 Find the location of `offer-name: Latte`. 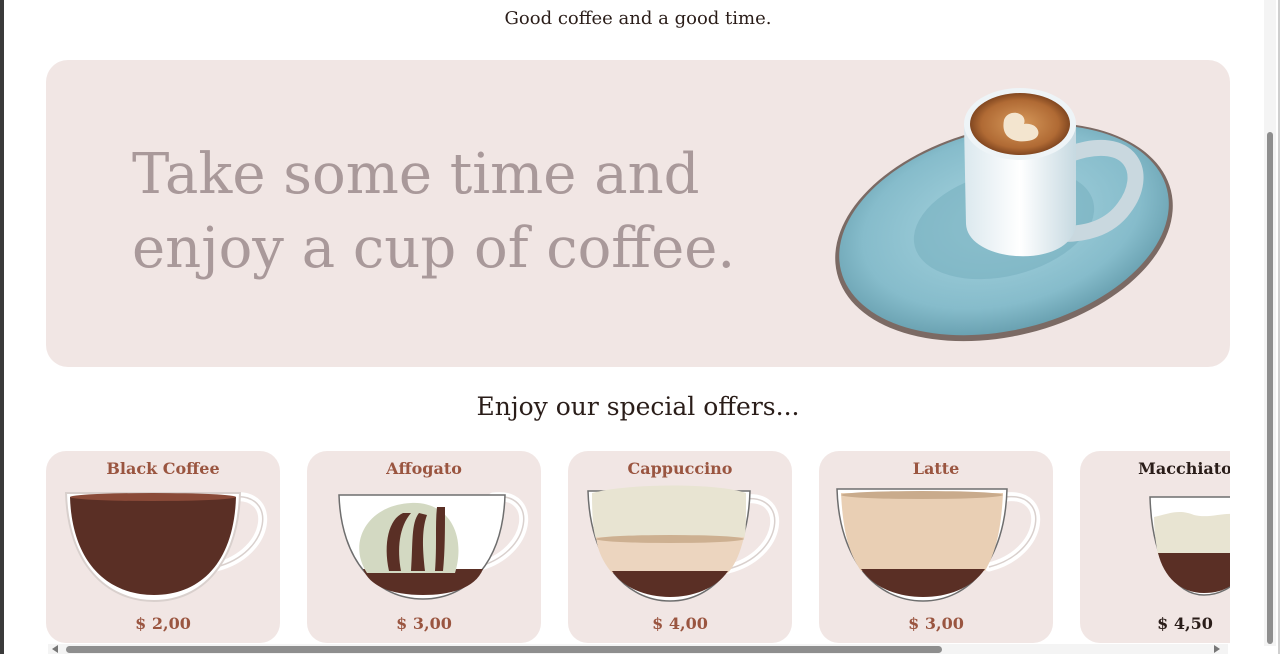

offer-name: Latte is located at coordinates (936, 468).